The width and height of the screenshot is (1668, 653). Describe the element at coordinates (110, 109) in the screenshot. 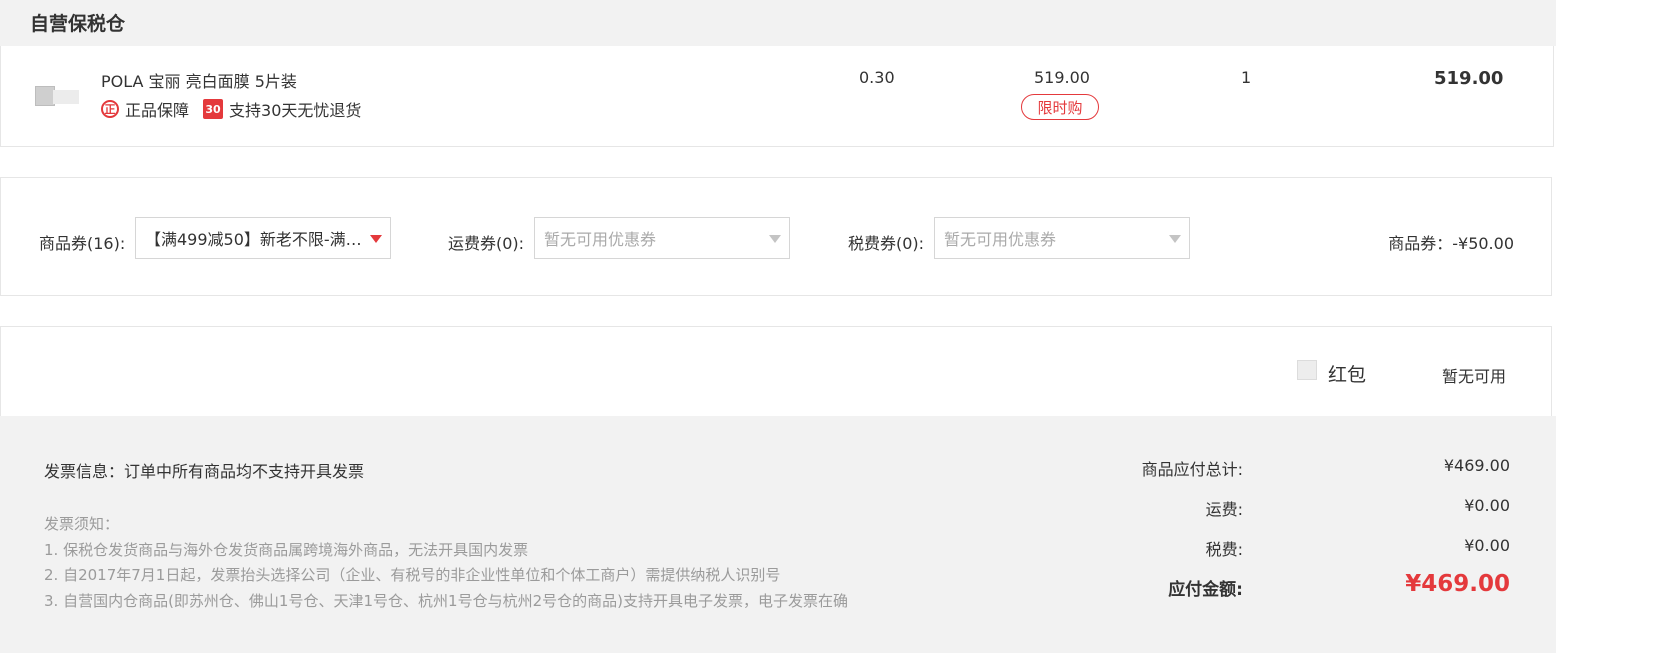

I see `genuine-guarantee-icon: 正` at that location.